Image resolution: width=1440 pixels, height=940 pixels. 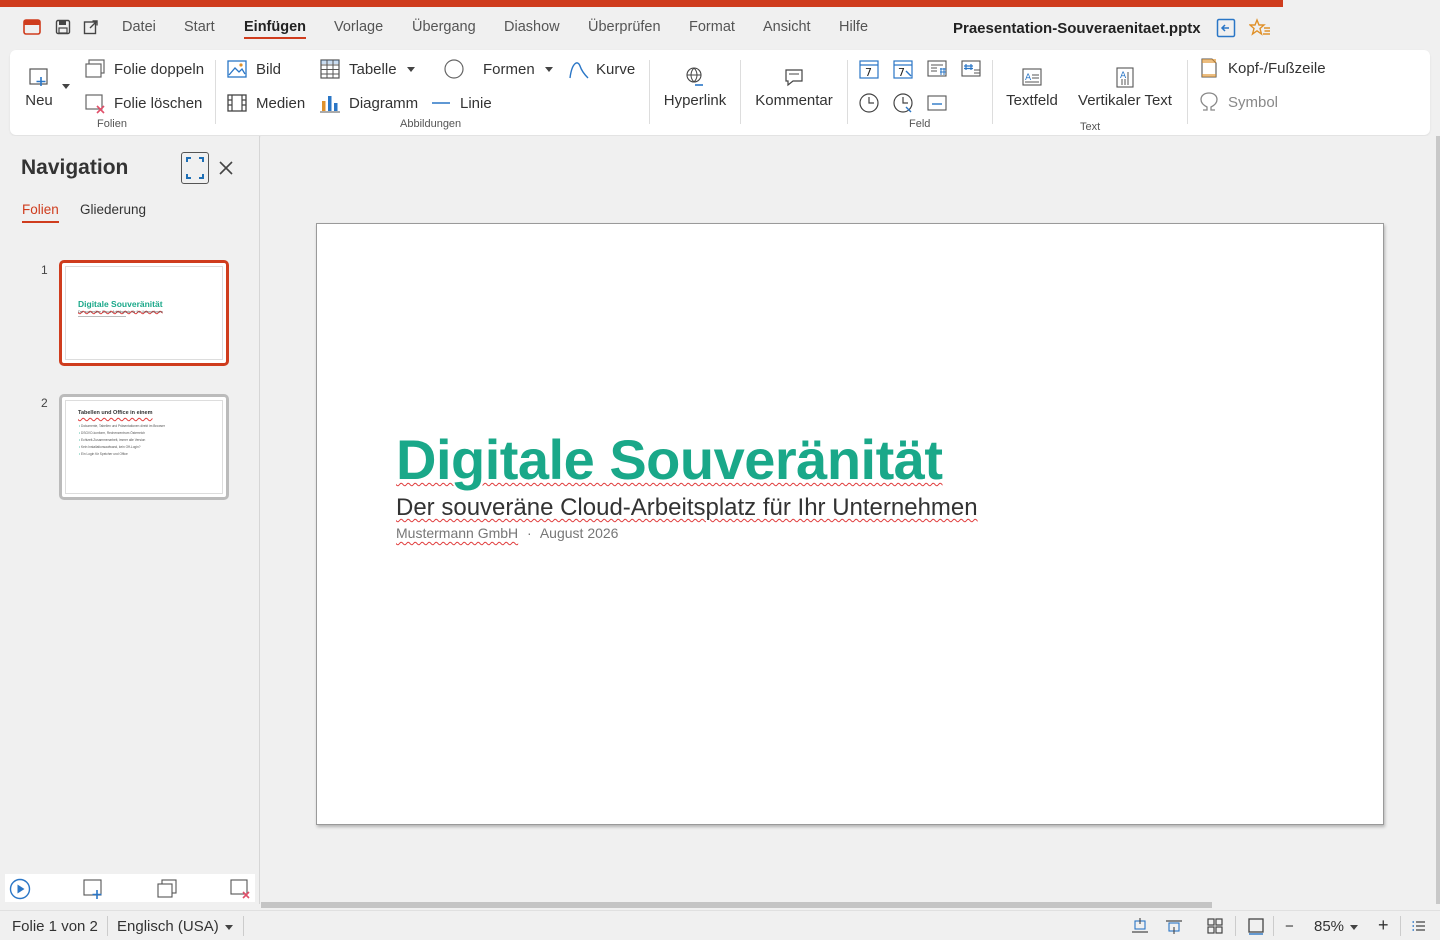 What do you see at coordinates (139, 27) in the screenshot?
I see `menu-datei: Datei` at bounding box center [139, 27].